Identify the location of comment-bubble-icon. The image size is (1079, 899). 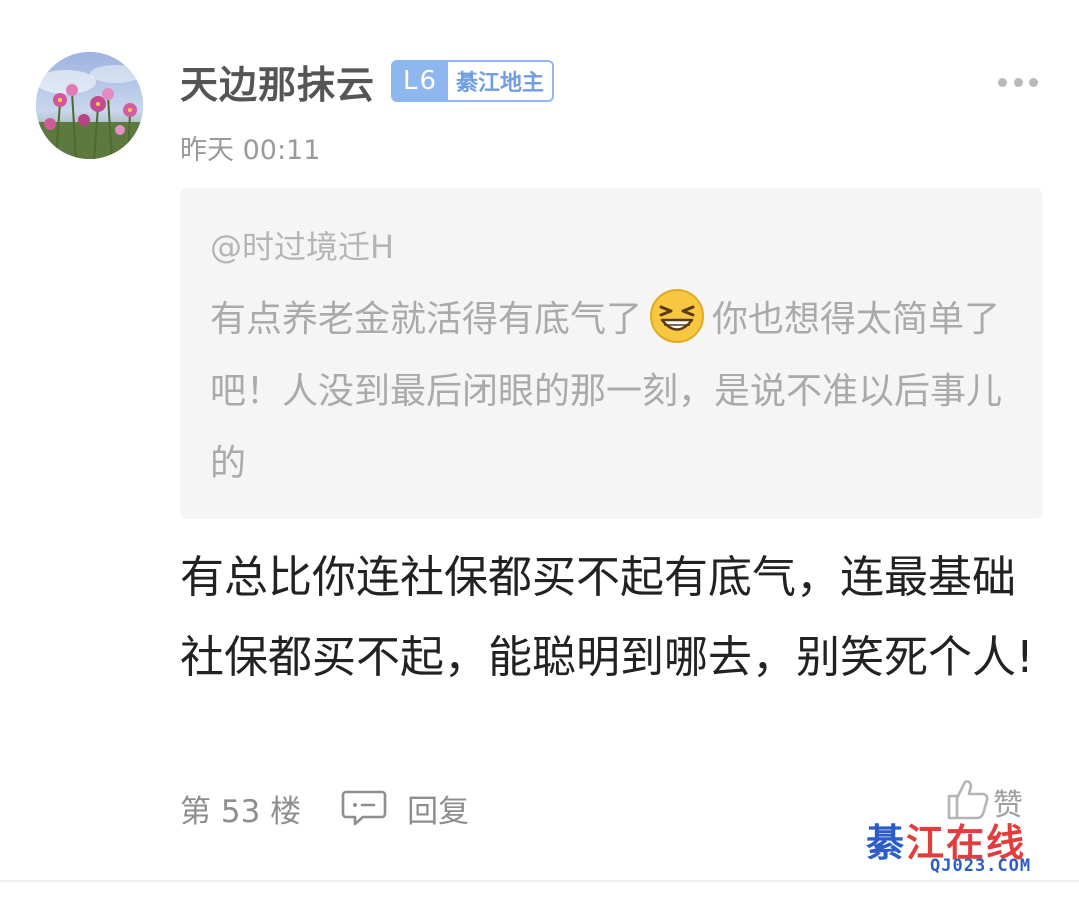
(364, 808).